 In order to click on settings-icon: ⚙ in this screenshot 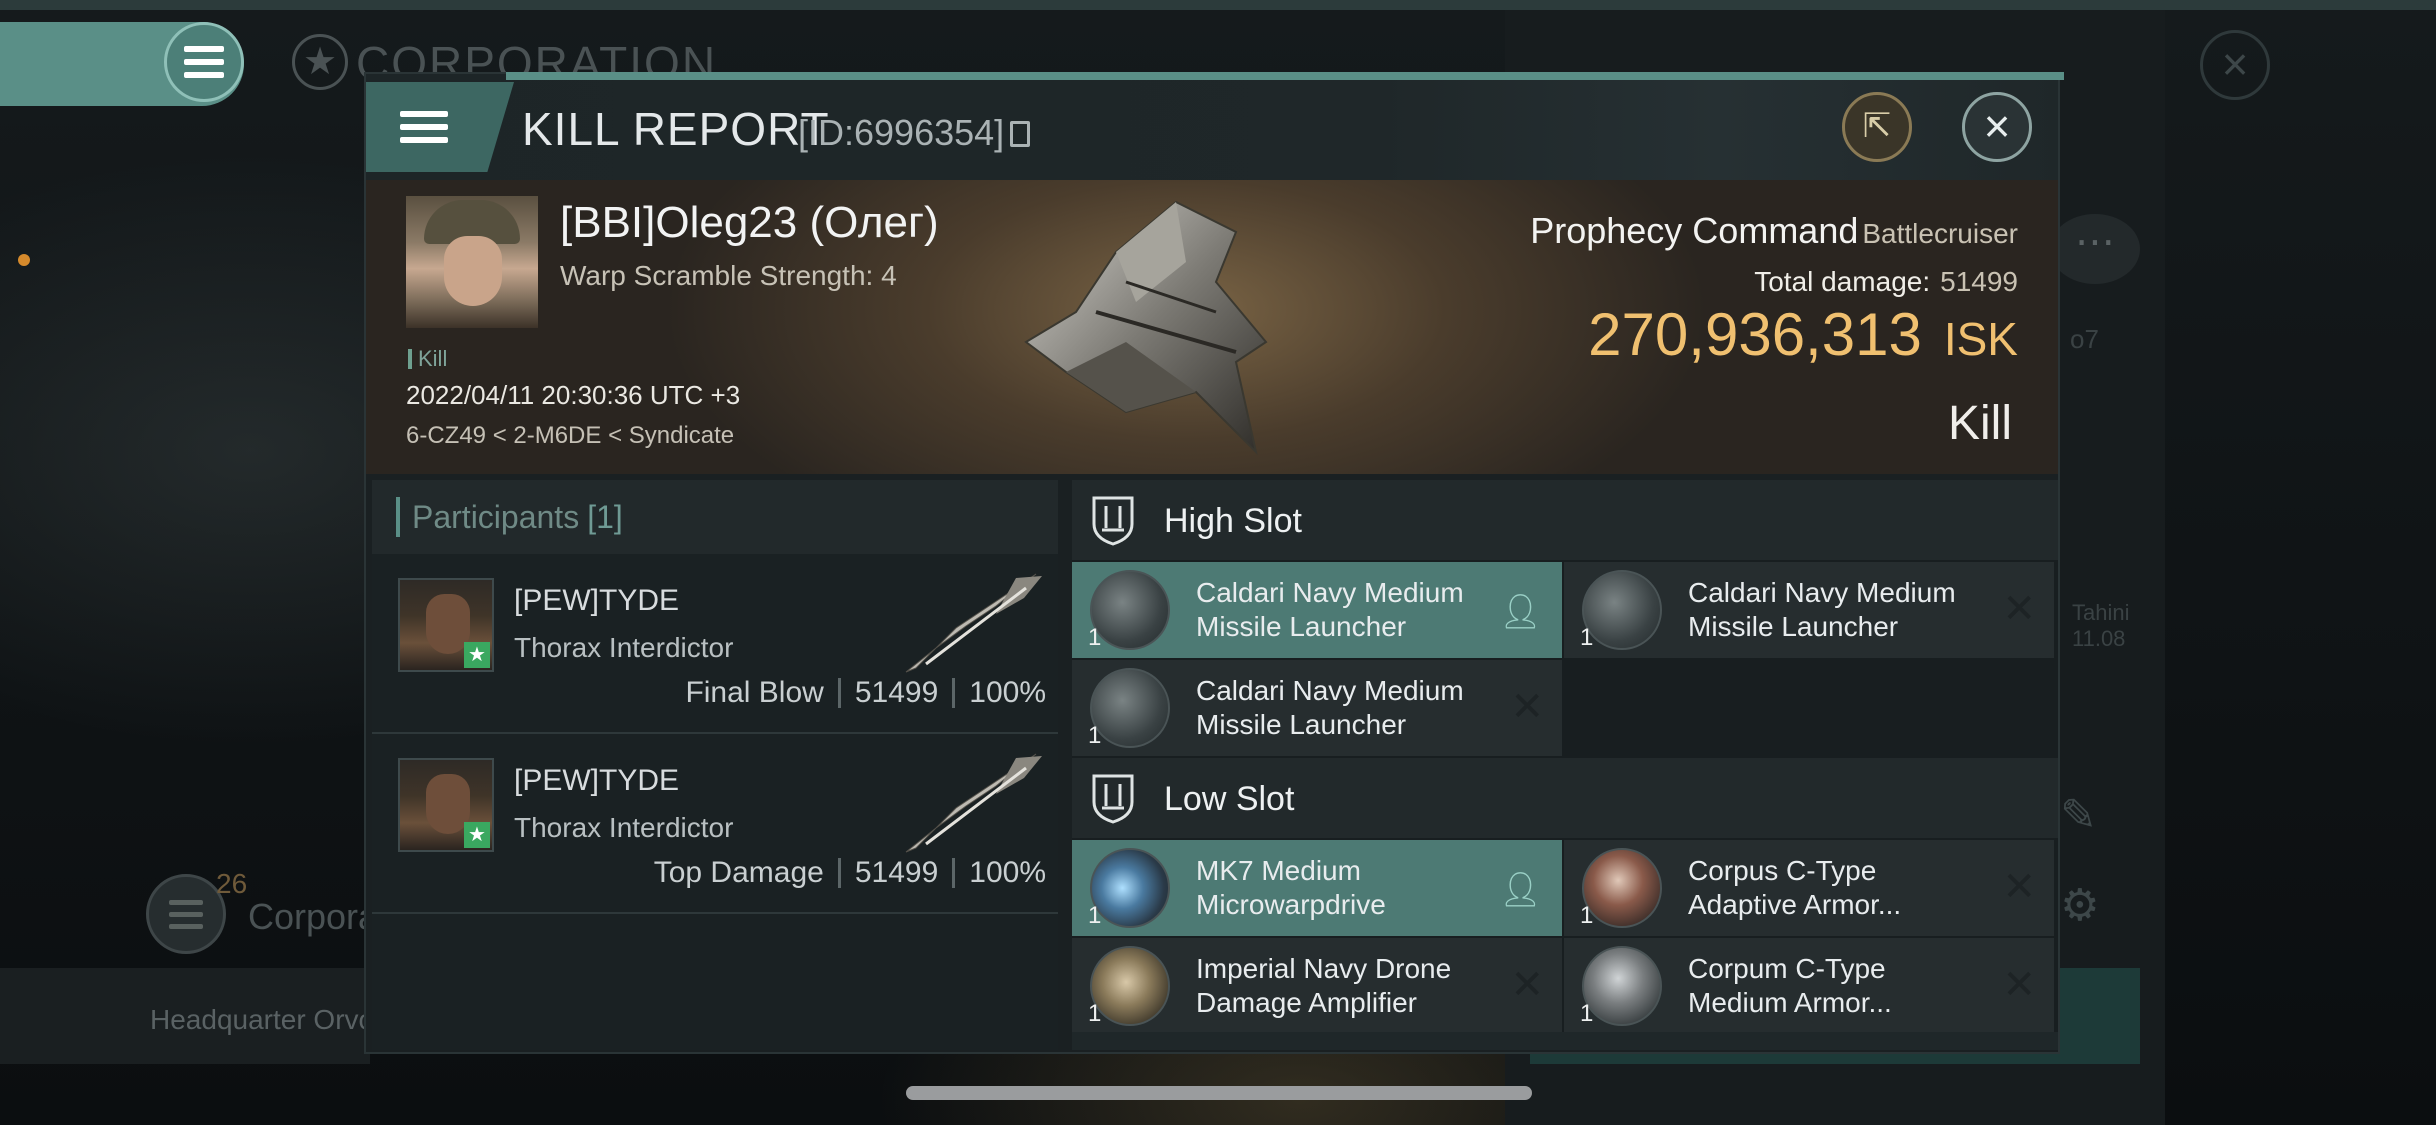, I will do `click(2079, 905)`.